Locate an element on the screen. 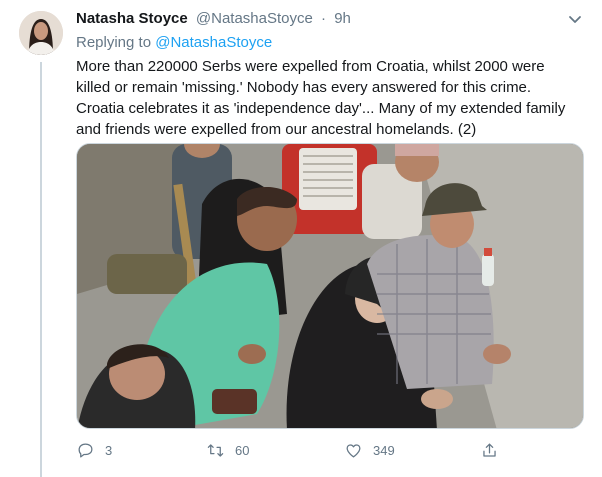 This screenshot has width=602, height=477. user-handle: @NatashaStoyce is located at coordinates (254, 18).